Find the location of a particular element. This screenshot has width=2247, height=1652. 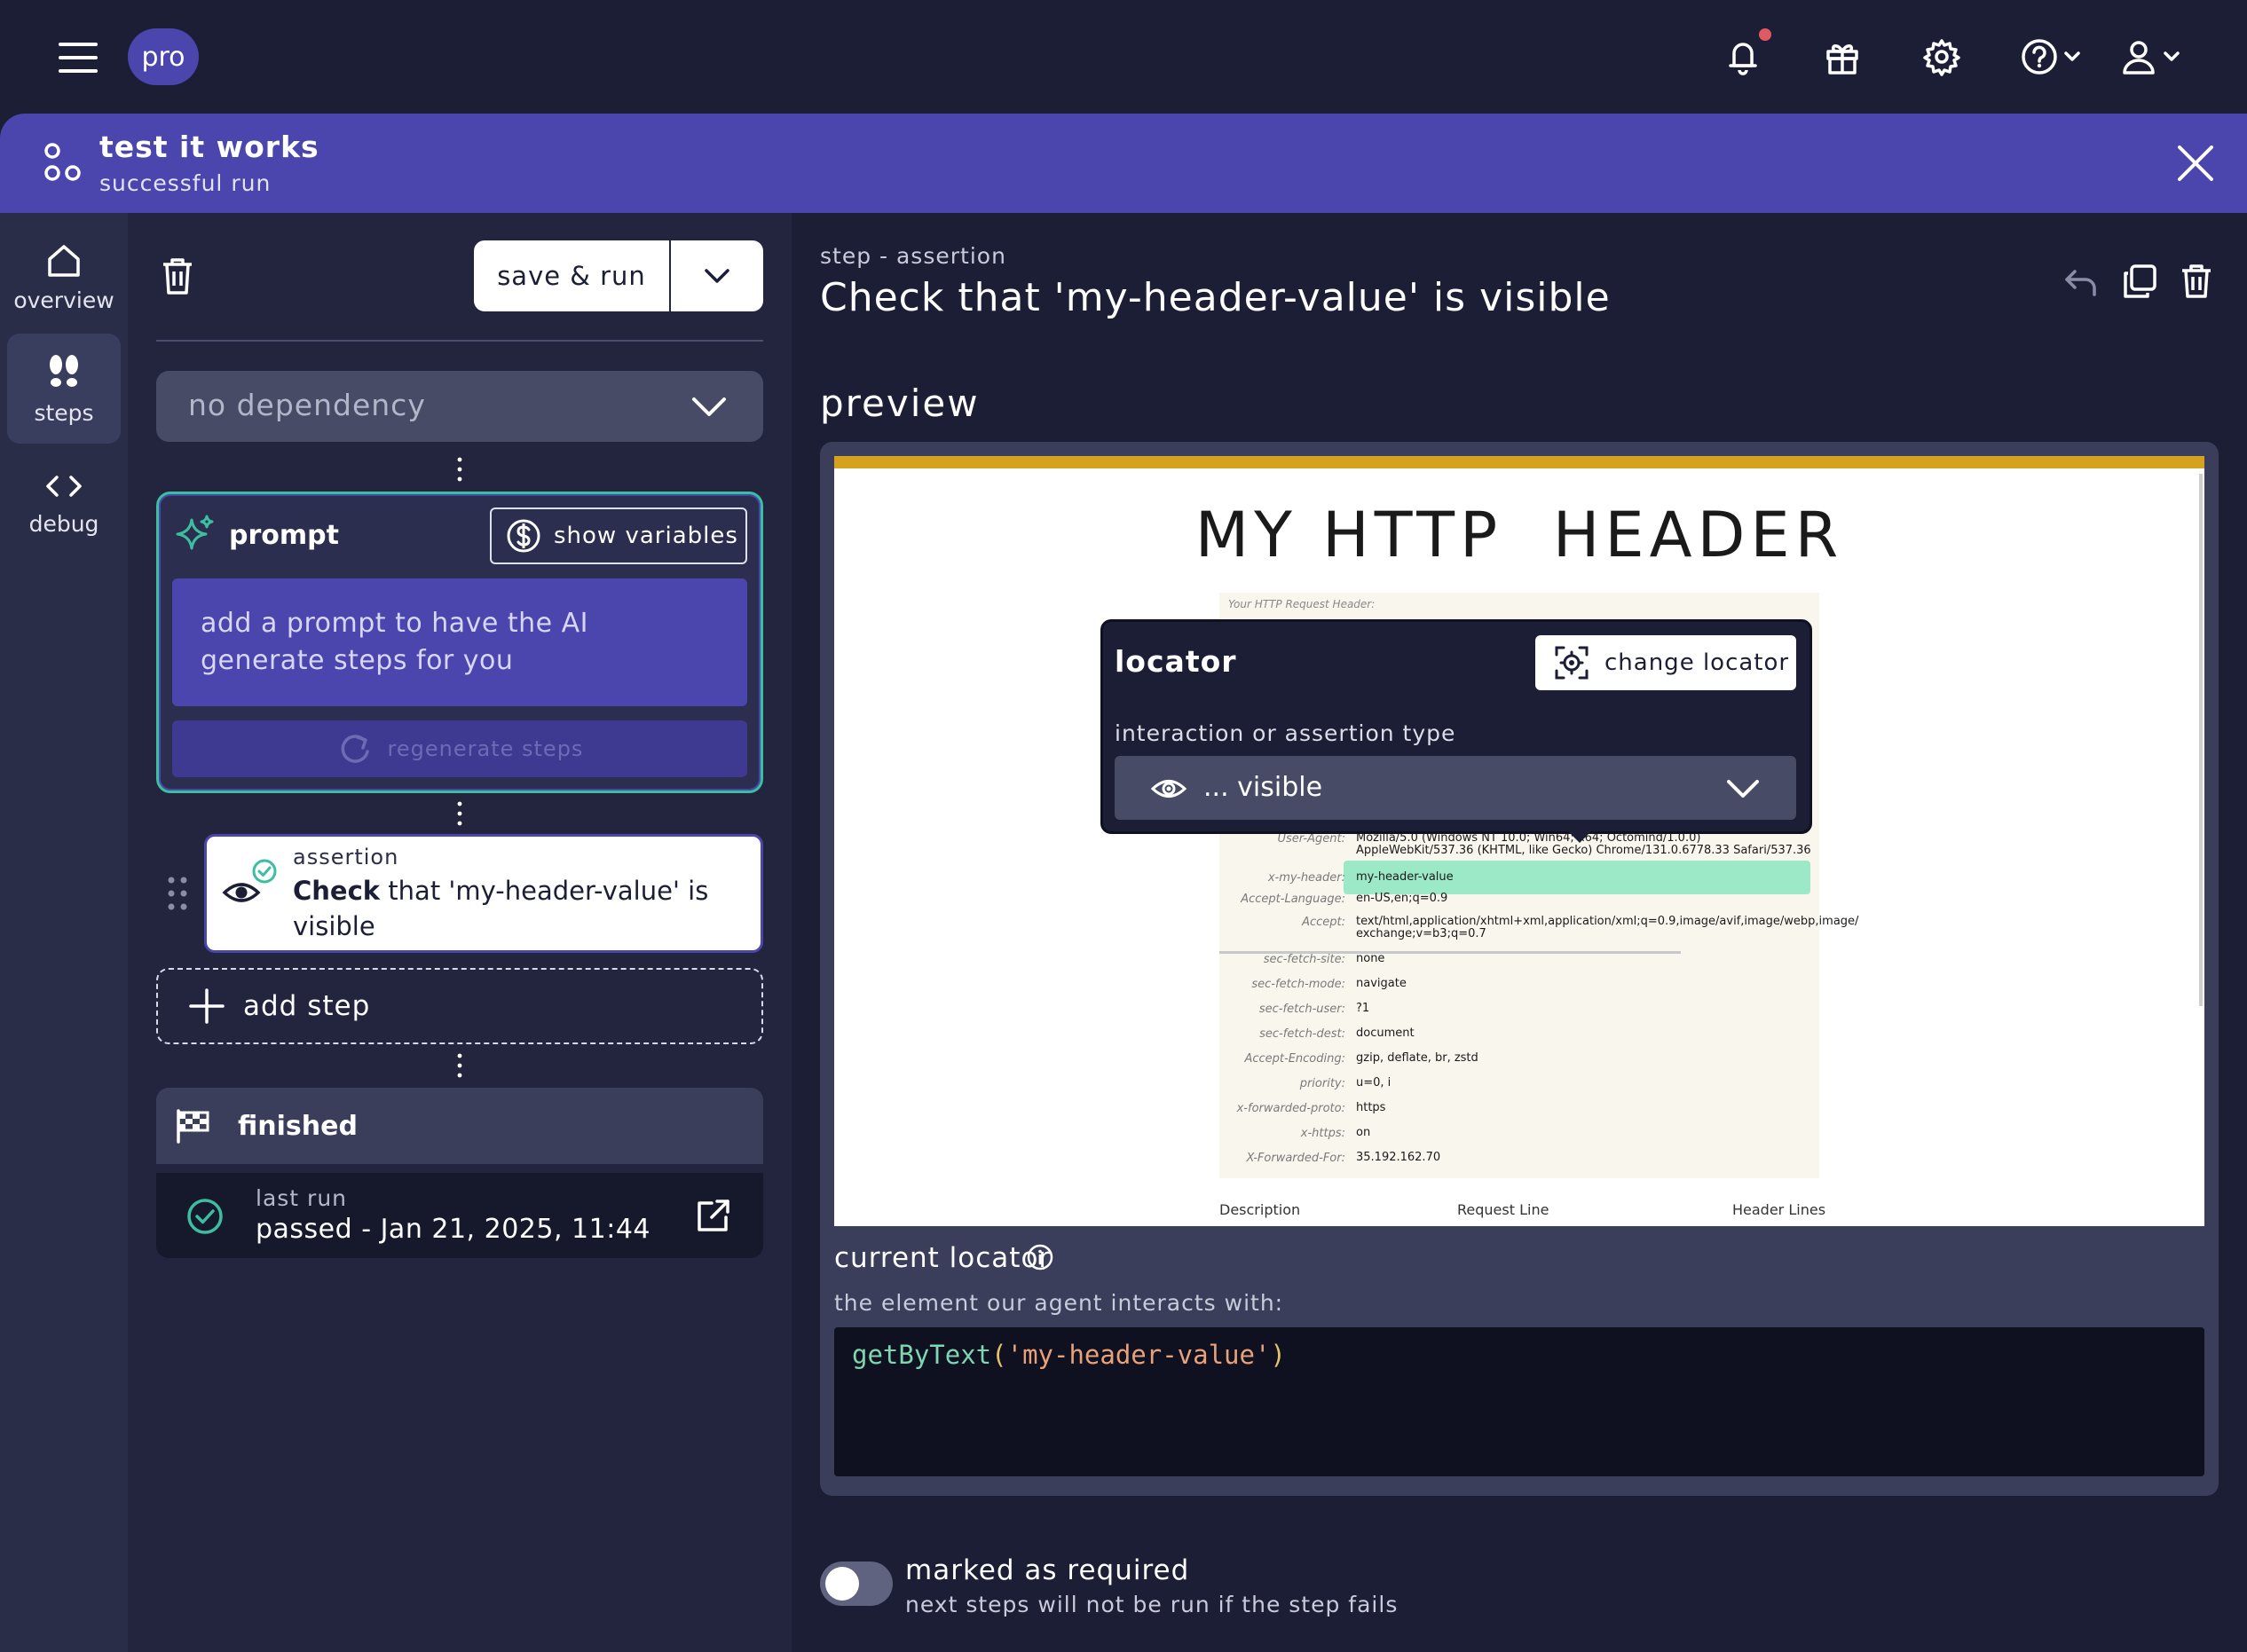

change-locator-button: change locator is located at coordinates (1665, 662).